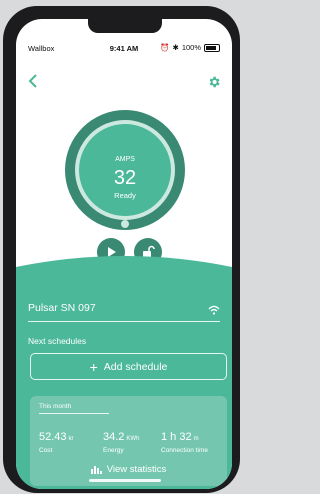 The height and width of the screenshot is (494, 320). I want to click on status-right: ⏰ ✱ 100%, so click(190, 47).